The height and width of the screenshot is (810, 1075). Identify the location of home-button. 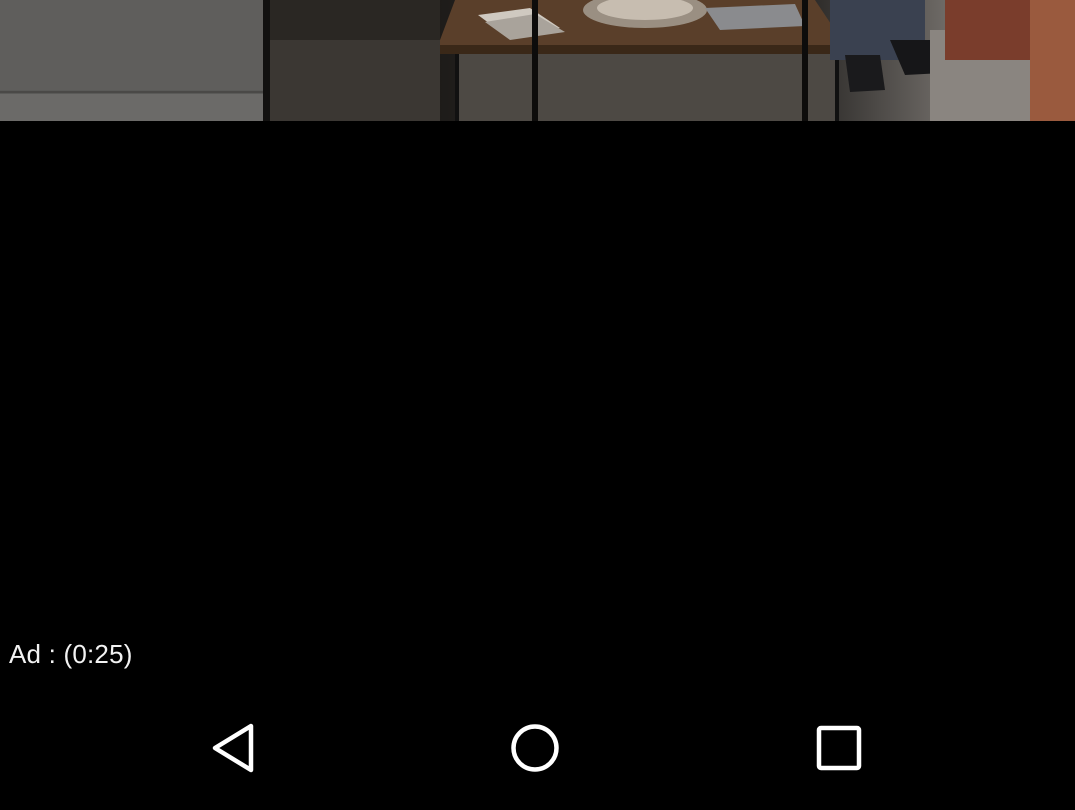
(535, 748).